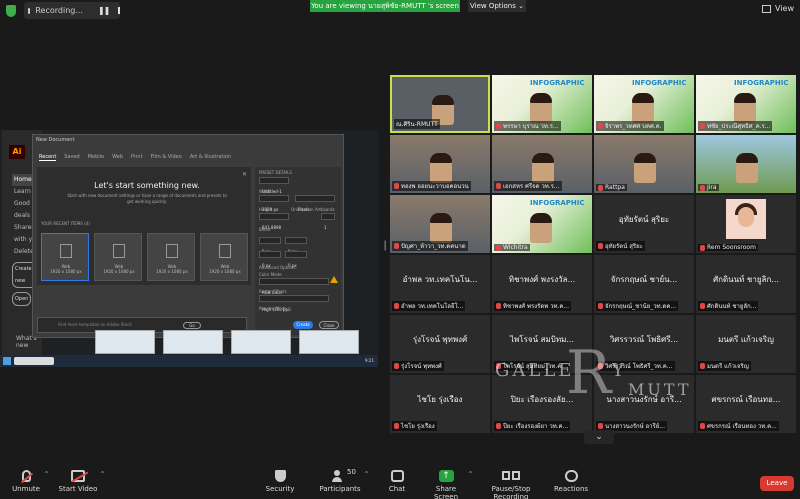 The width and height of the screenshot is (800, 499). Describe the element at coordinates (746, 344) in the screenshot. I see `participant-tile: มนตรี แก้วเจริญ มนตรี แก้วเจริญ` at that location.